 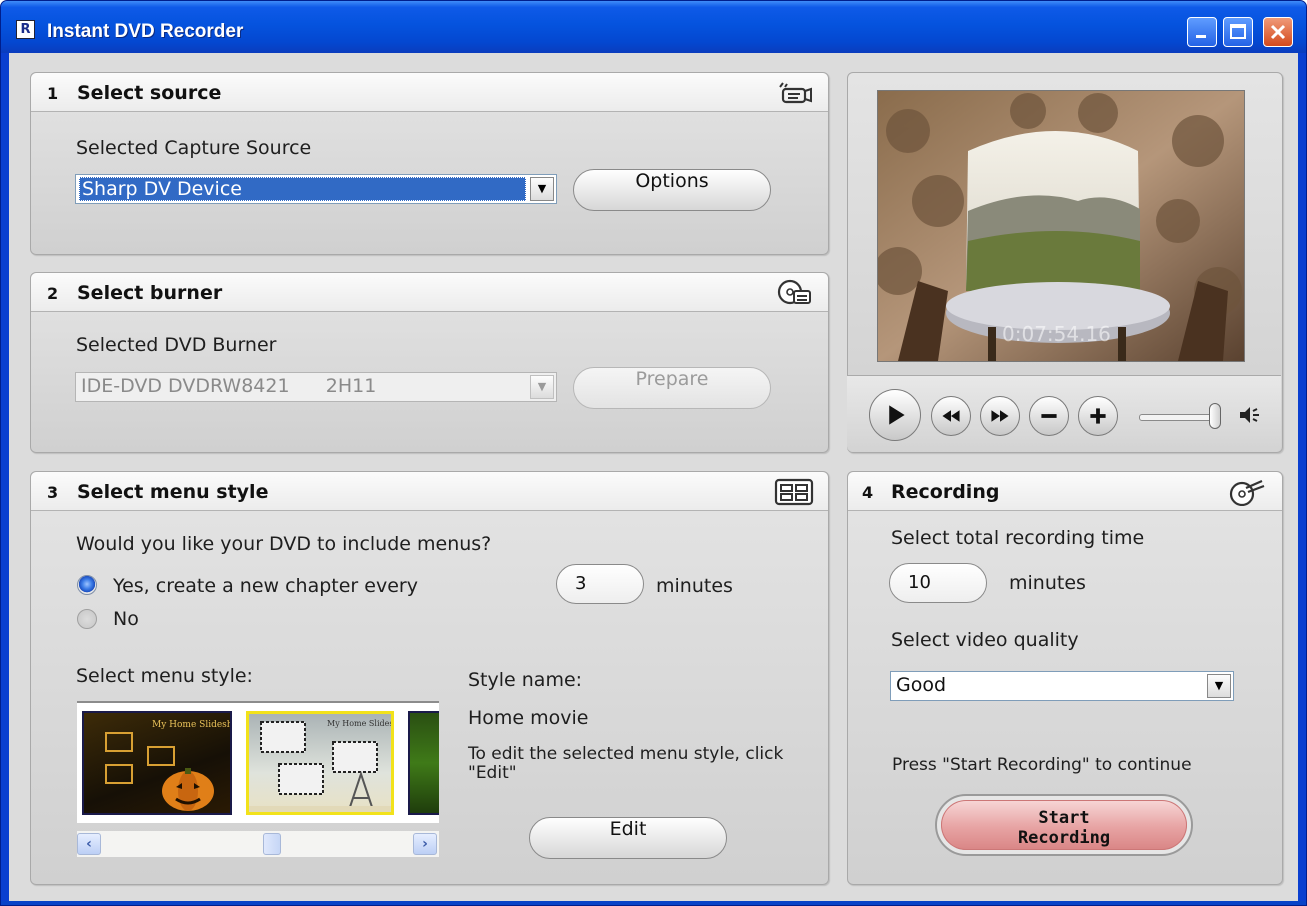 I want to click on minimize-icon, so click(x=1201, y=36).